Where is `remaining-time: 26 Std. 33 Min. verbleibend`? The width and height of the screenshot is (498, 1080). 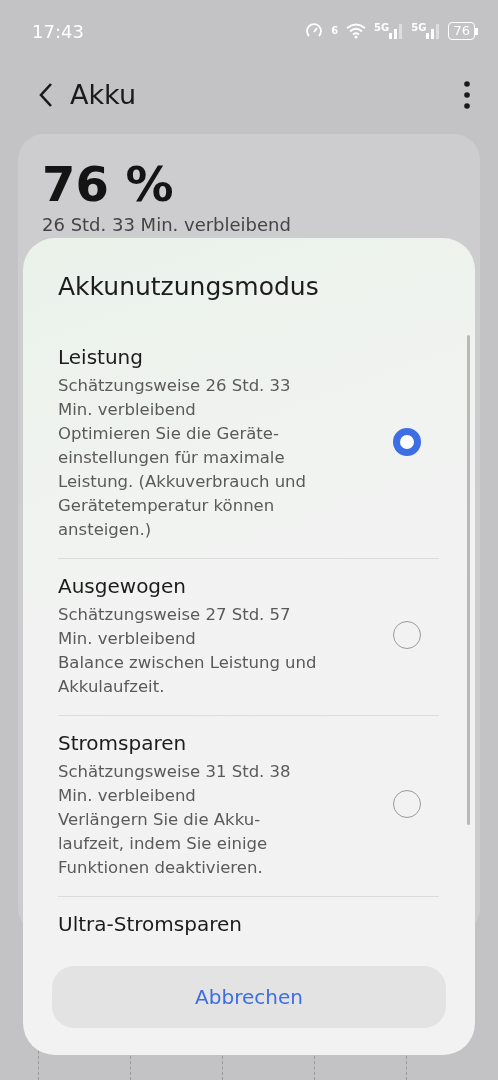
remaining-time: 26 Std. 33 Min. verbleibend is located at coordinates (167, 224).